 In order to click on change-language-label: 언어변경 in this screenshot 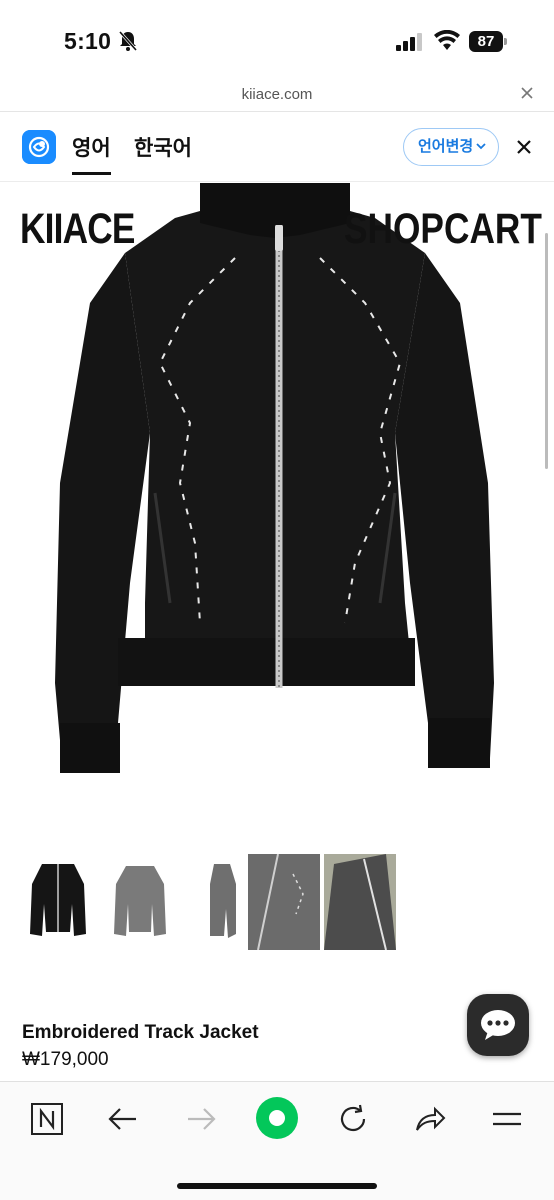, I will do `click(446, 146)`.